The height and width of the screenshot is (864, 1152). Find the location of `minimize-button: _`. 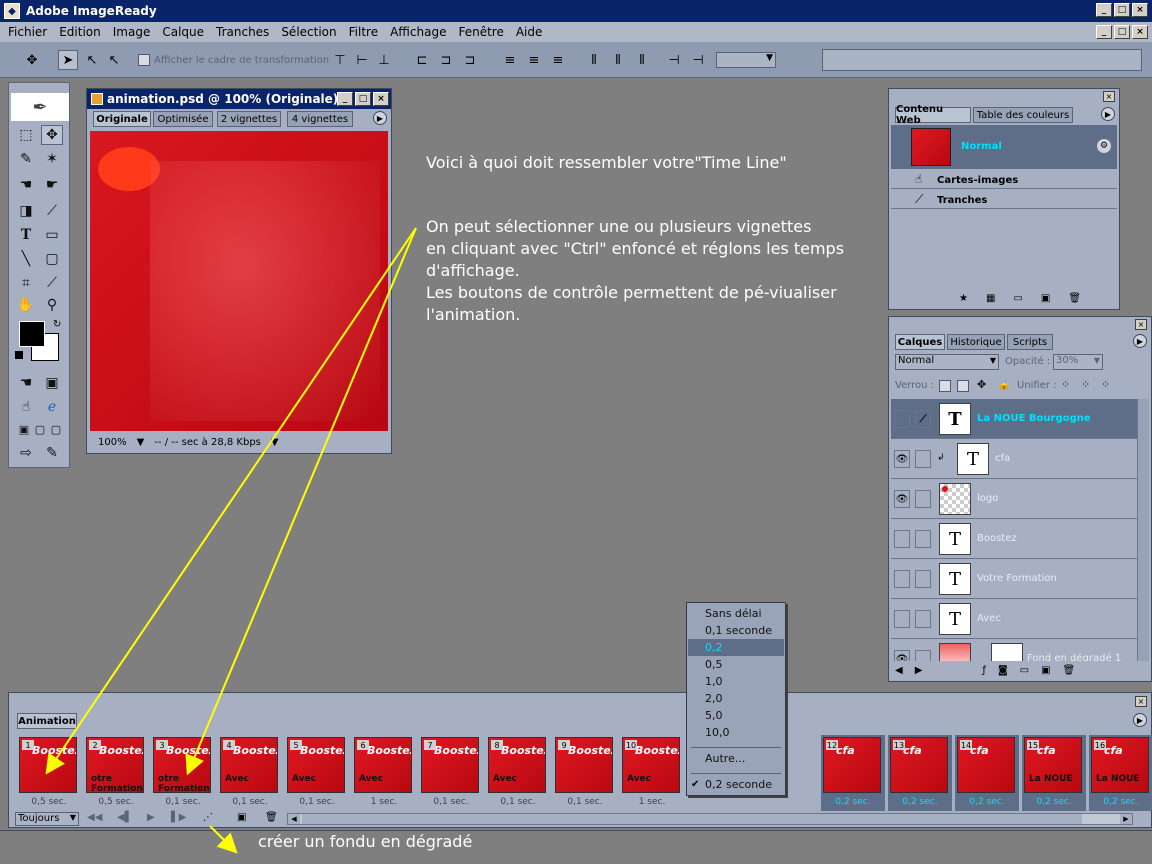

minimize-button: _ is located at coordinates (1104, 10).